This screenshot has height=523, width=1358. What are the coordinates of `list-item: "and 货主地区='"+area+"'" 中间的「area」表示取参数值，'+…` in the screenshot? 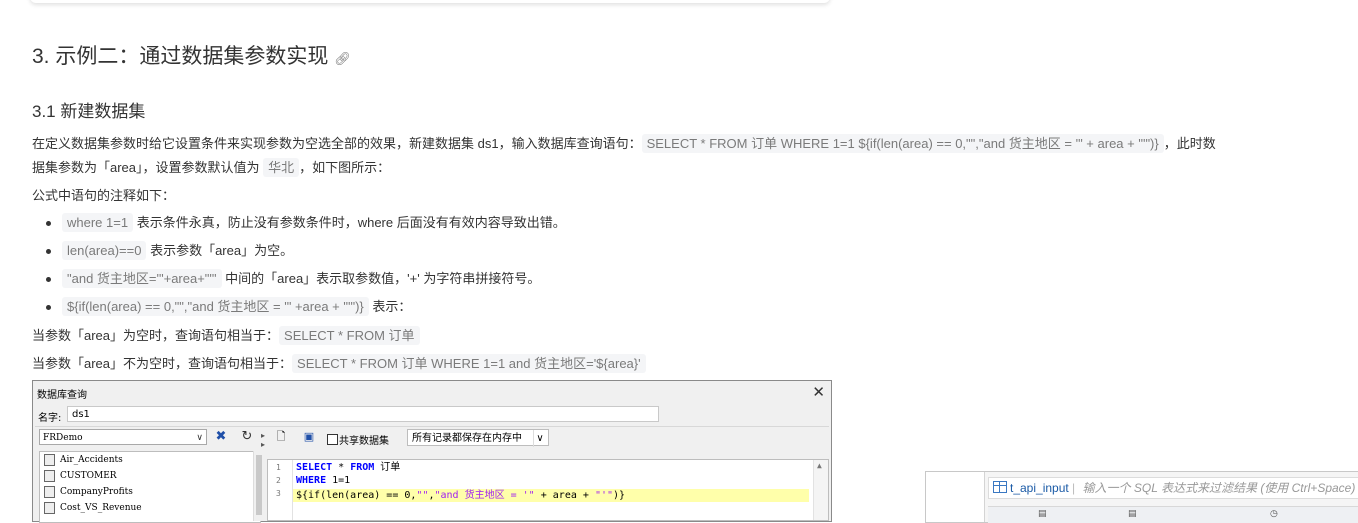 It's located at (305, 281).